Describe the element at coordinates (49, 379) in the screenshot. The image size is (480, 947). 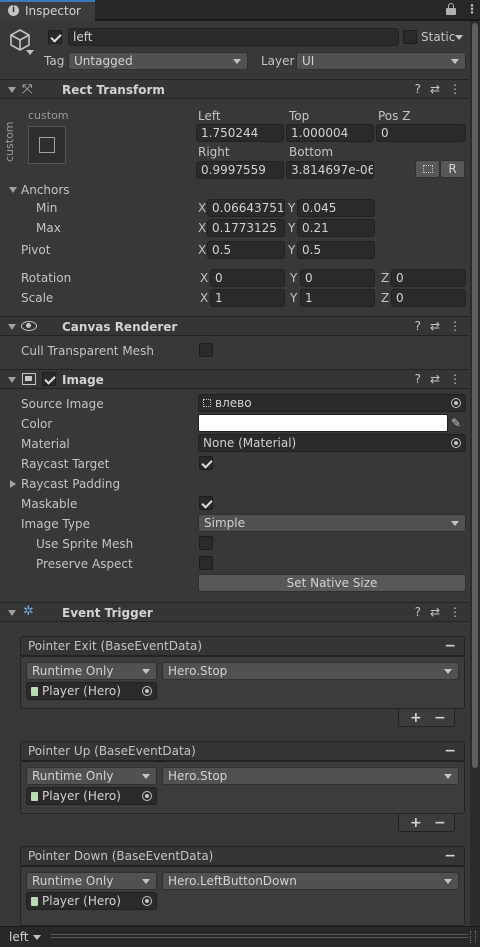
I see `image-enabled-checkbox` at that location.